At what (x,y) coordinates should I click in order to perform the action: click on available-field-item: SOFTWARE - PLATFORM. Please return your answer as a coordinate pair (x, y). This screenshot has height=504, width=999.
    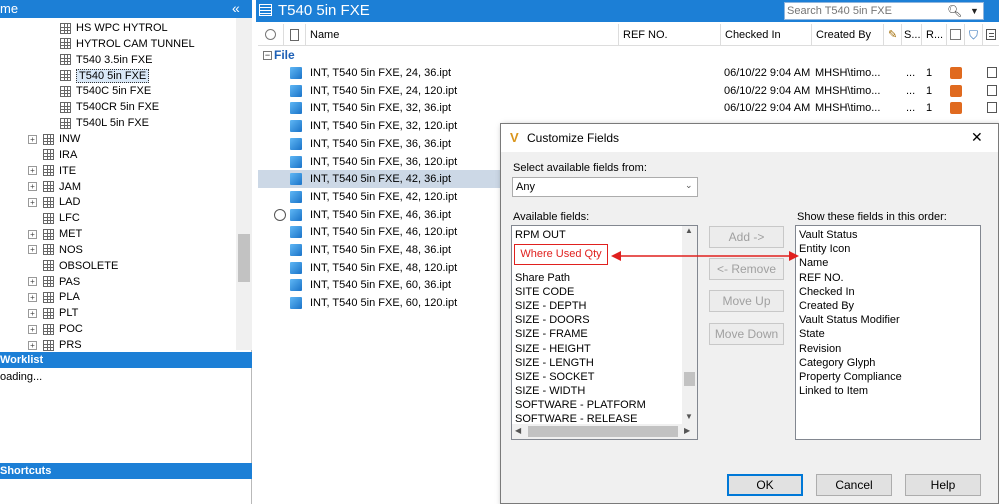
    Looking at the image, I should click on (597, 405).